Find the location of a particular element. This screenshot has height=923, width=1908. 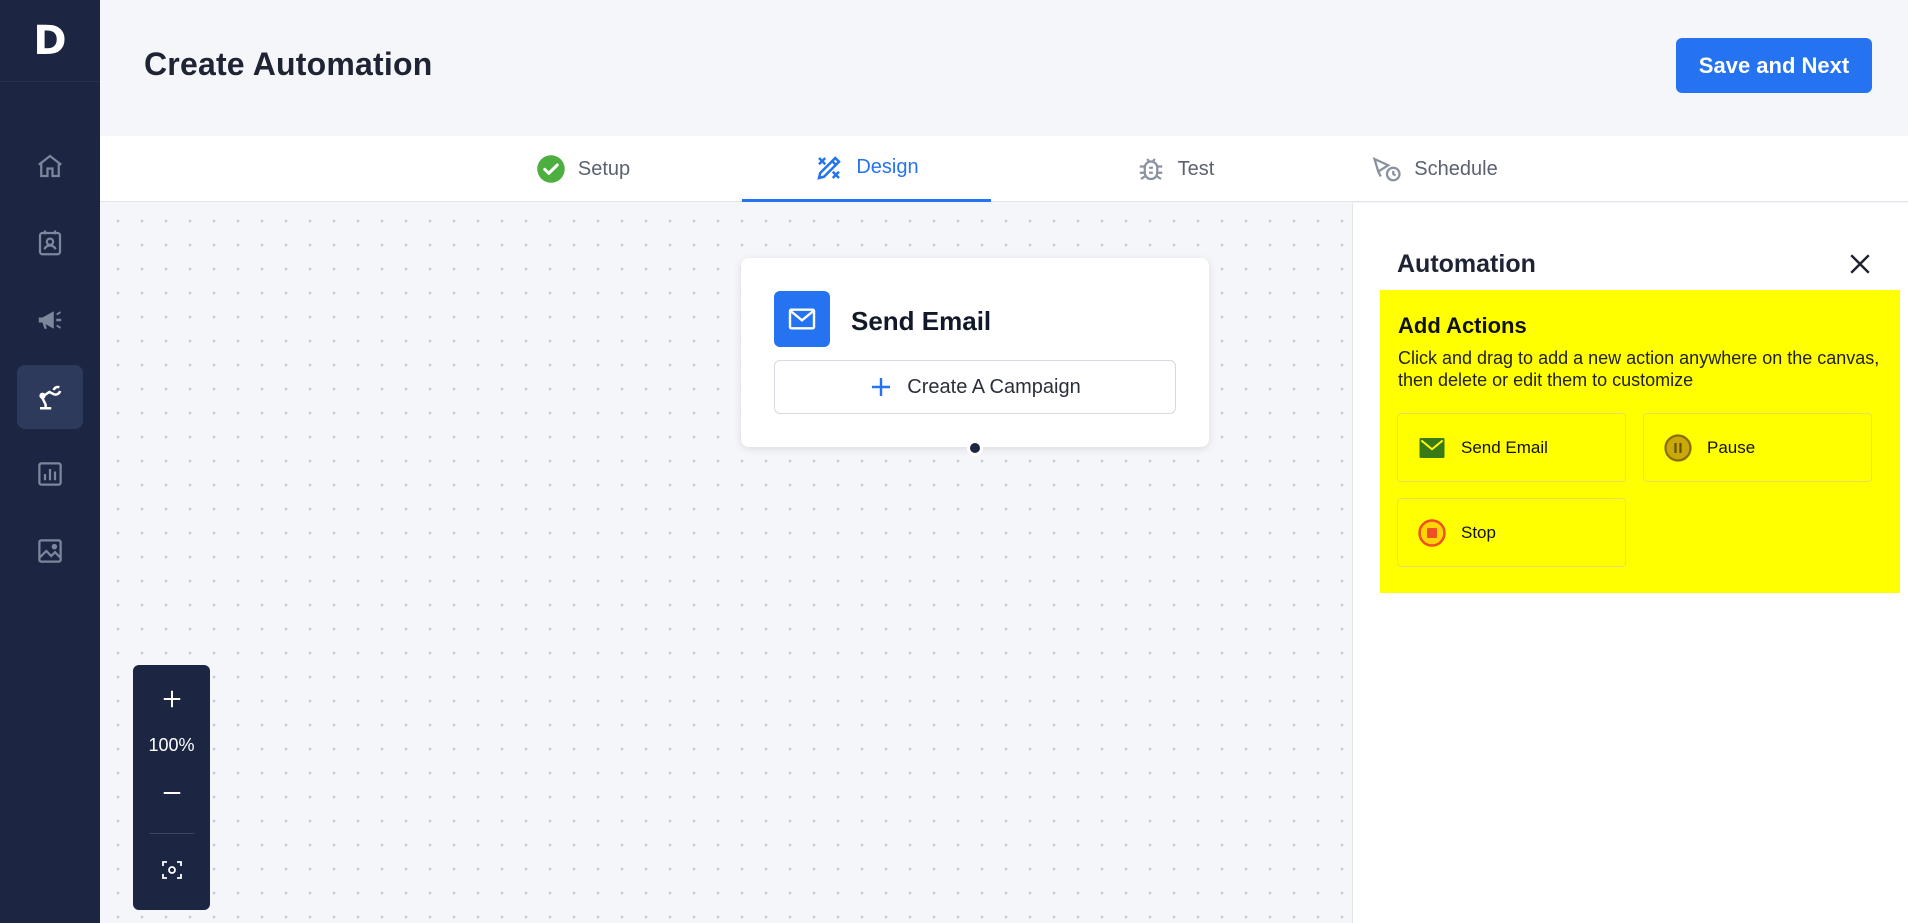

sidebar-nav is located at coordinates (50, 332).